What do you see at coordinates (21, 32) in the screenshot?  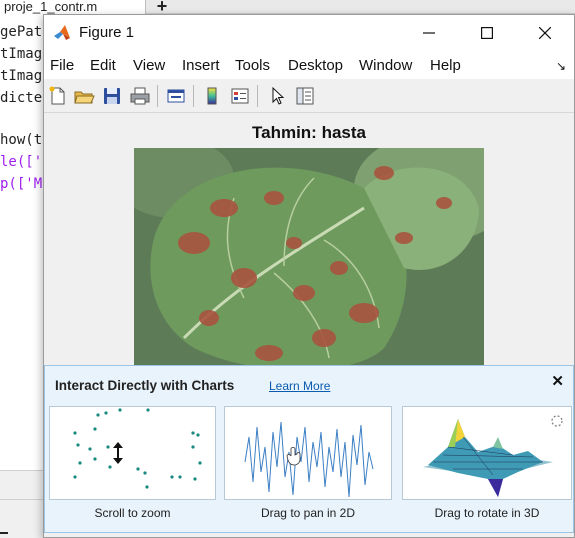 I see `code-line: gePat` at bounding box center [21, 32].